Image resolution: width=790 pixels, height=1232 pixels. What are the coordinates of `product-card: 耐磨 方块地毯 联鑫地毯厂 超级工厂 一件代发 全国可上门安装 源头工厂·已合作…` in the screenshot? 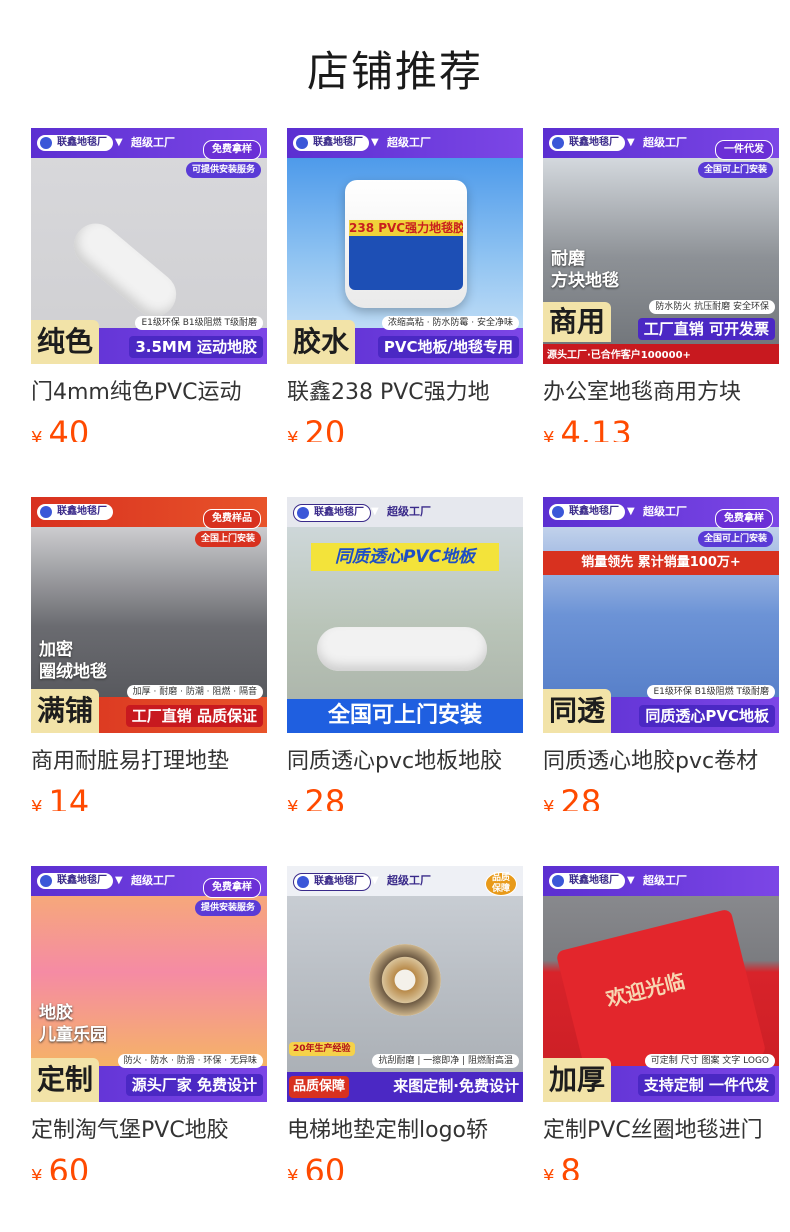 It's located at (661, 285).